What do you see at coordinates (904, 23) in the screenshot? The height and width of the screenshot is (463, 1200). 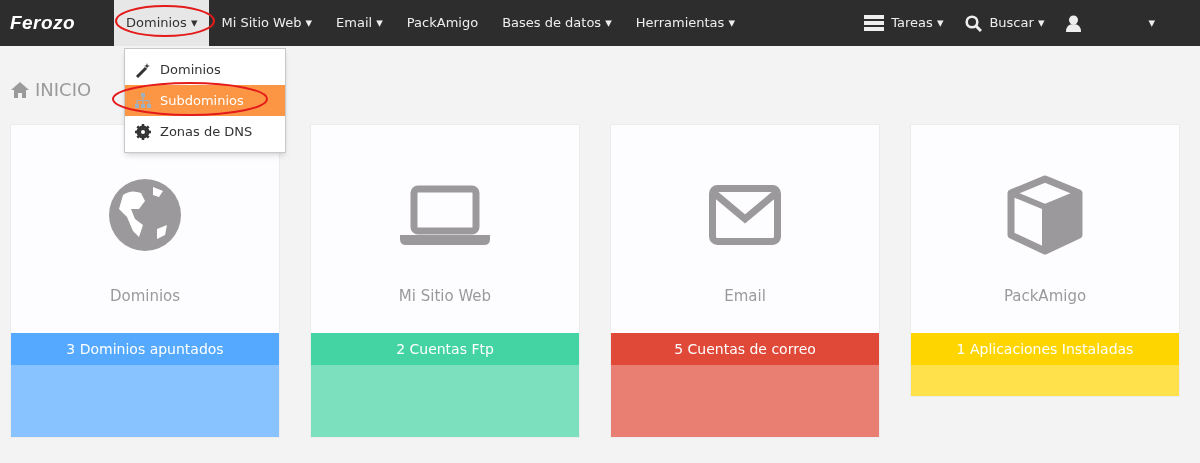 I see `tasks-menu: Tareas ▾` at bounding box center [904, 23].